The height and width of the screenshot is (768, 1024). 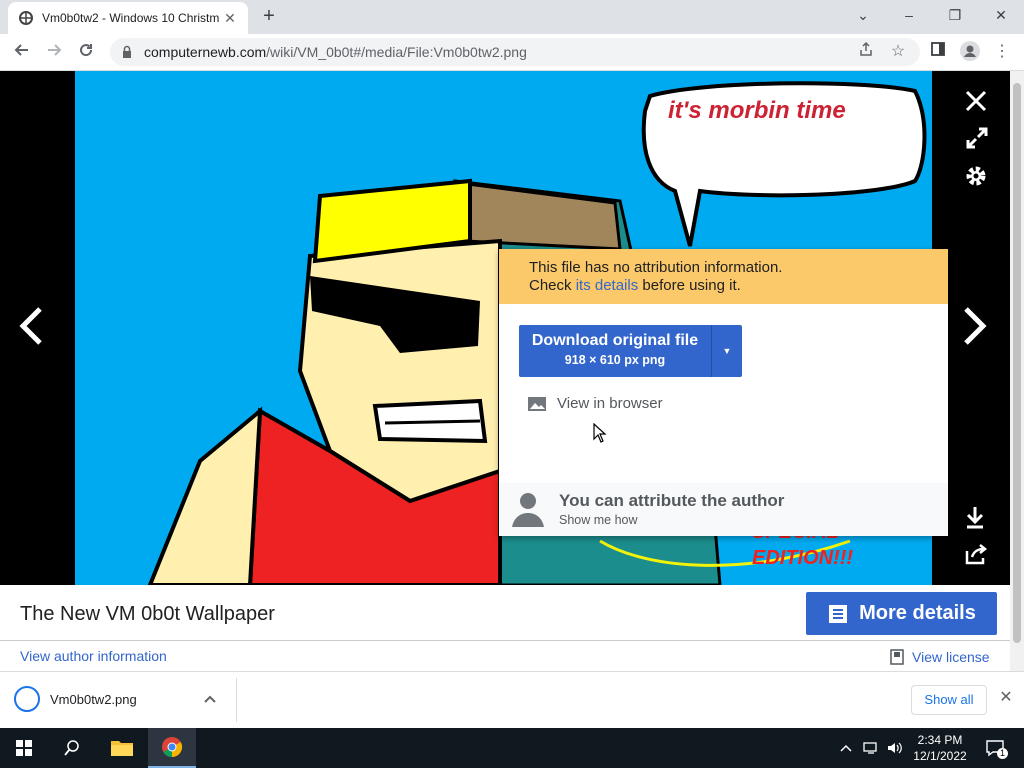 I want to click on volume-icon, so click(x=895, y=748).